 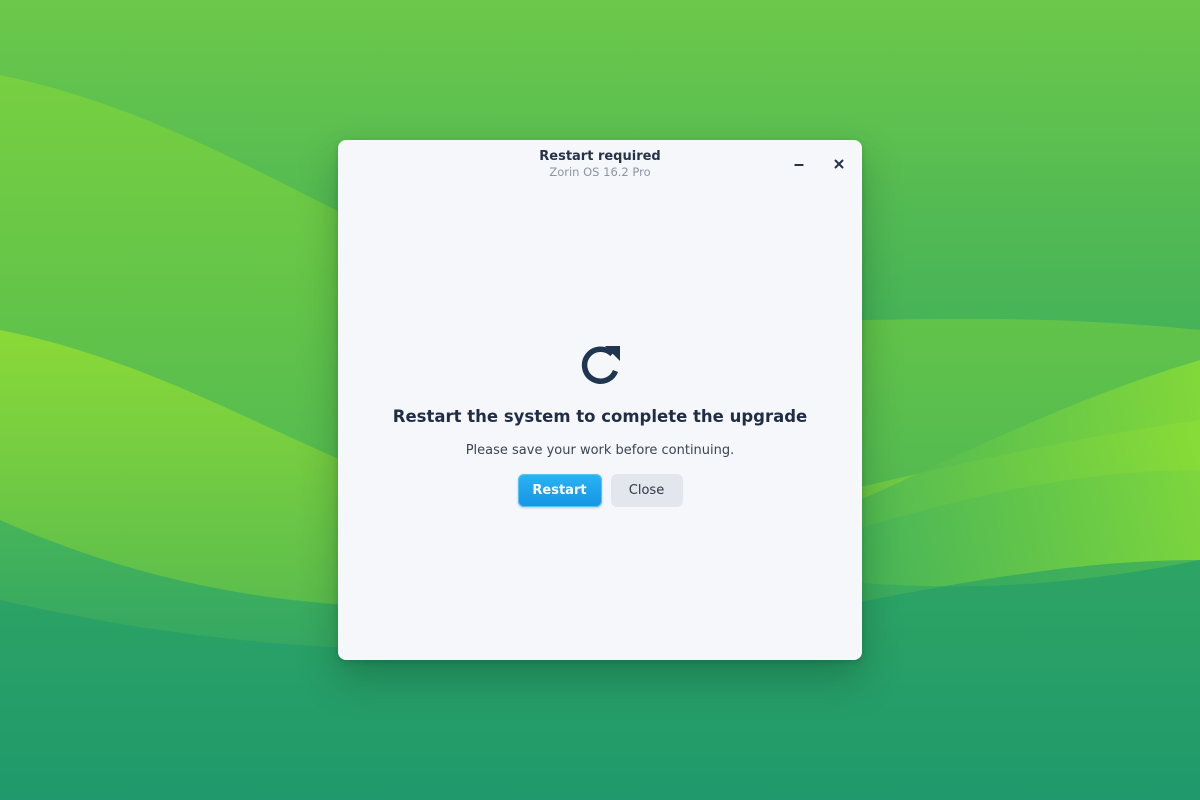 I want to click on dialog-buttons: Restart Close, so click(x=600, y=490).